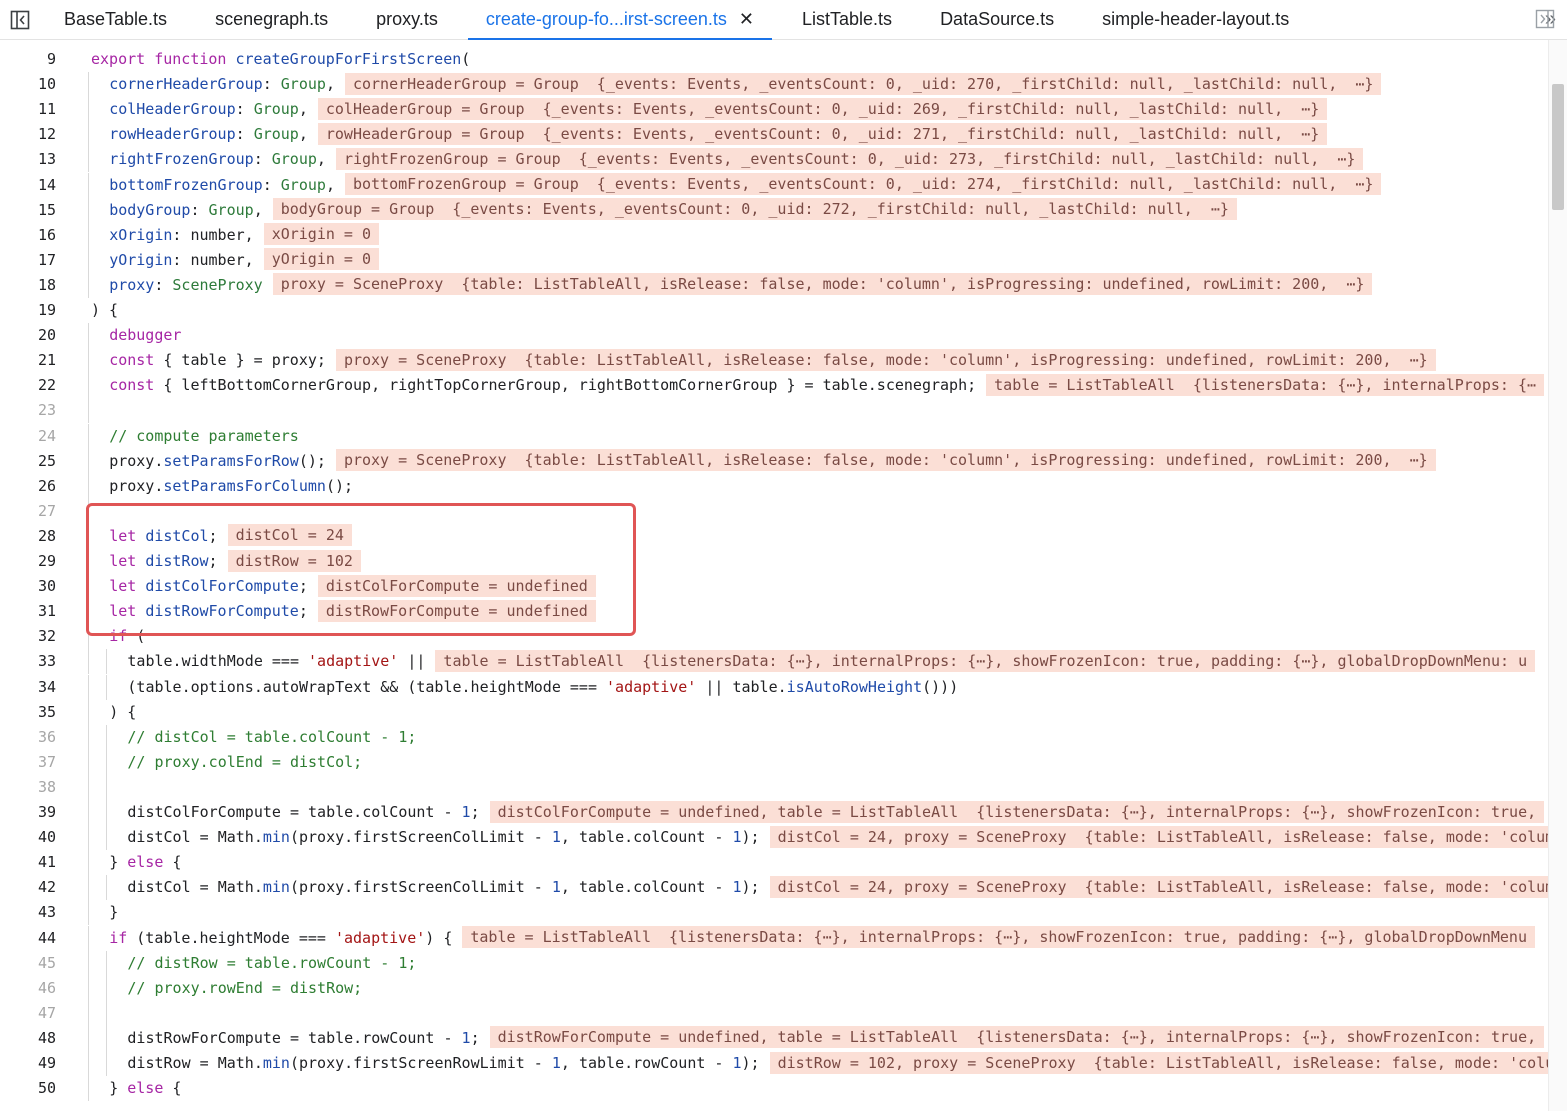 This screenshot has height=1111, width=1567. Describe the element at coordinates (774, 737) in the screenshot. I see `code-line: 36 // distCol = table.colCount - 1;` at that location.